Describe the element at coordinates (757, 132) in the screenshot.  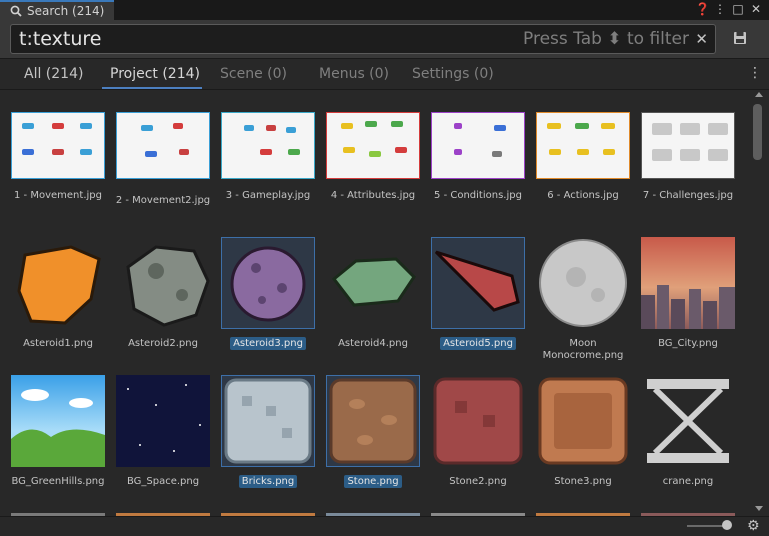
I see `scrollbar-thumb` at that location.